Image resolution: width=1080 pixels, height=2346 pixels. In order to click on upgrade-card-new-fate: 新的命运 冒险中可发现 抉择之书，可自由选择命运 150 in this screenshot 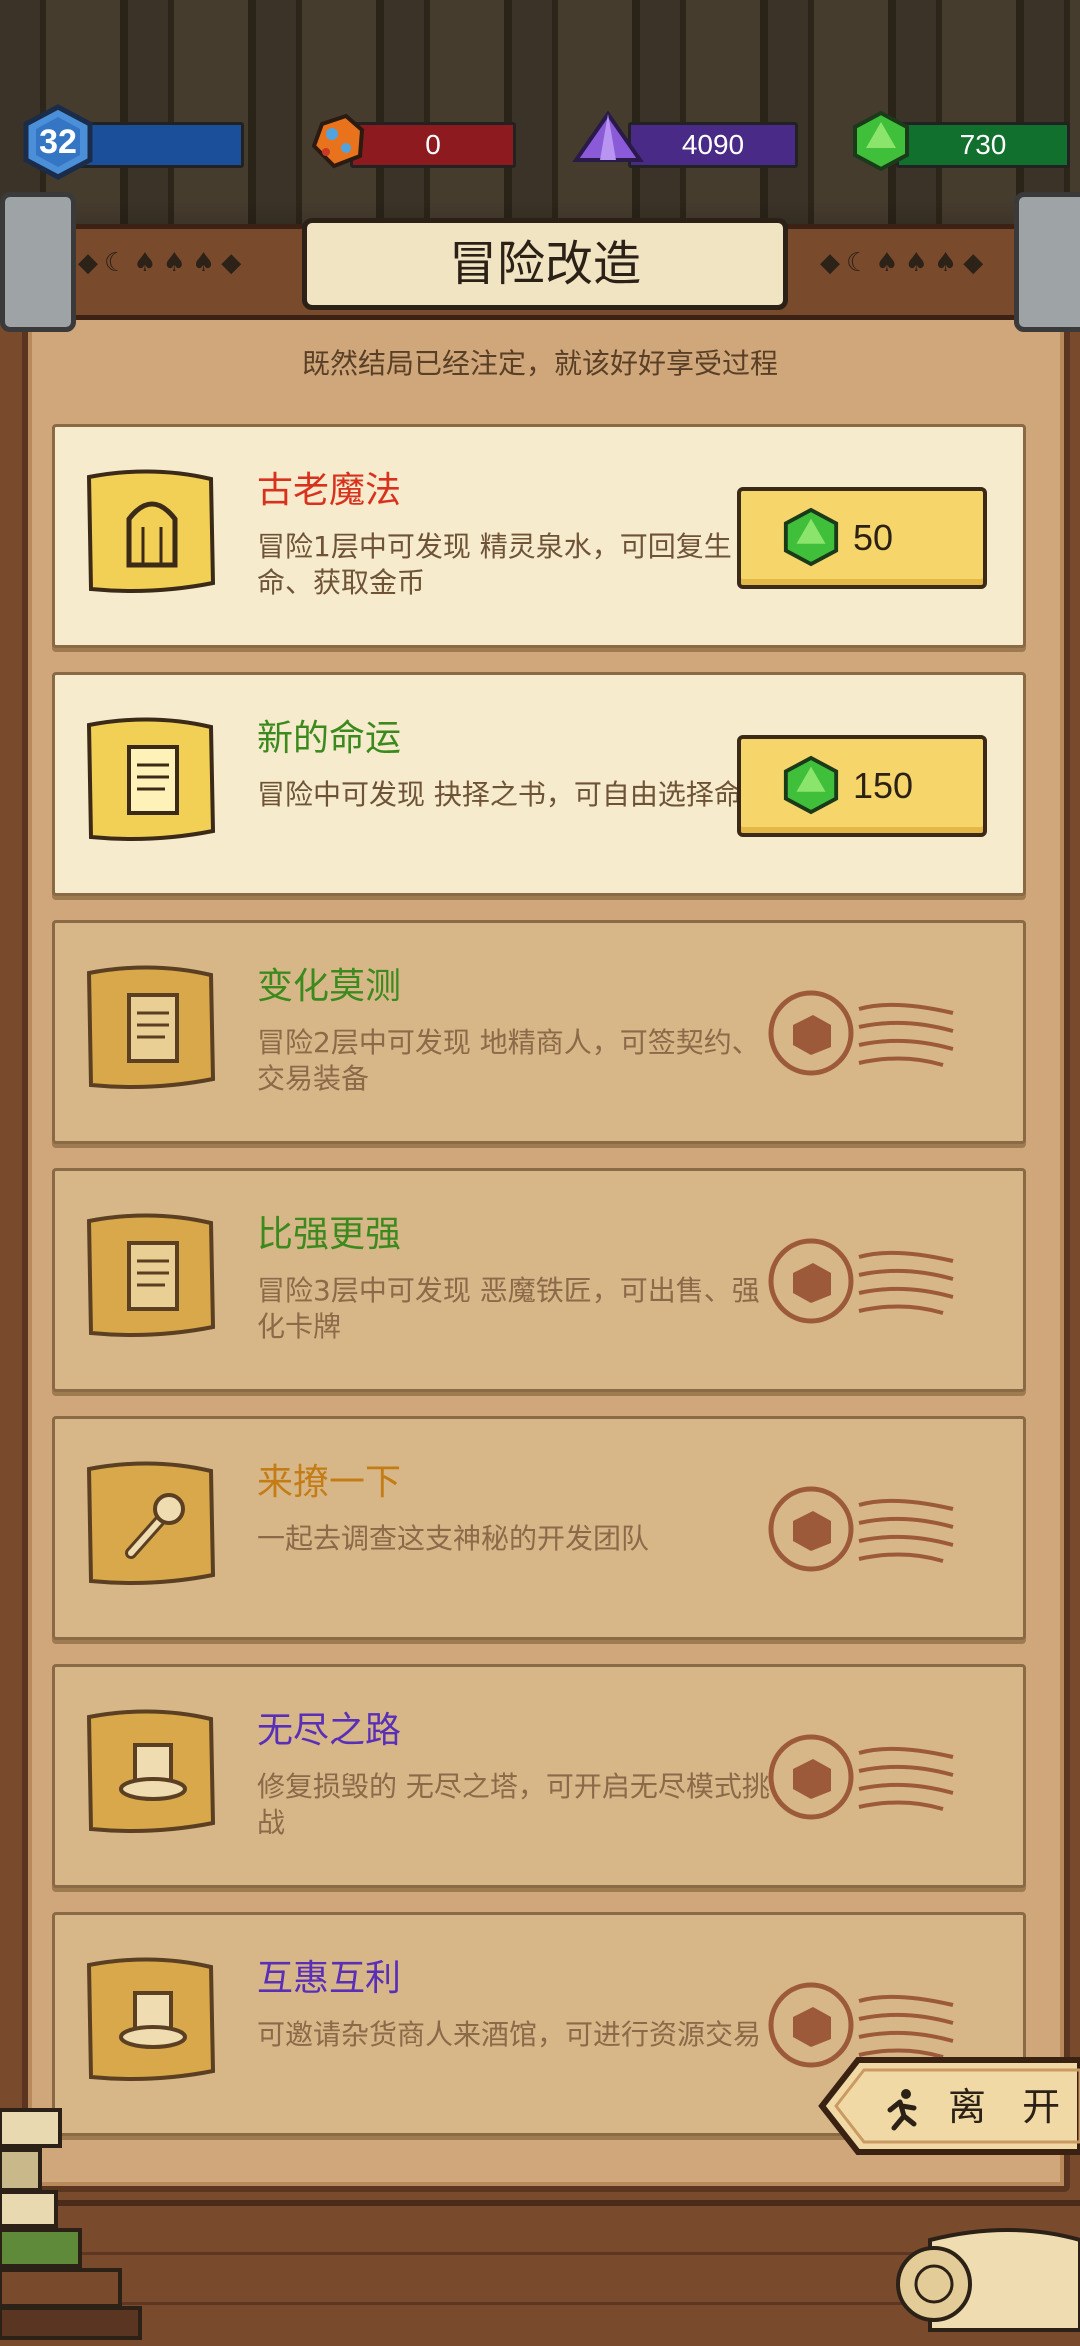, I will do `click(539, 784)`.